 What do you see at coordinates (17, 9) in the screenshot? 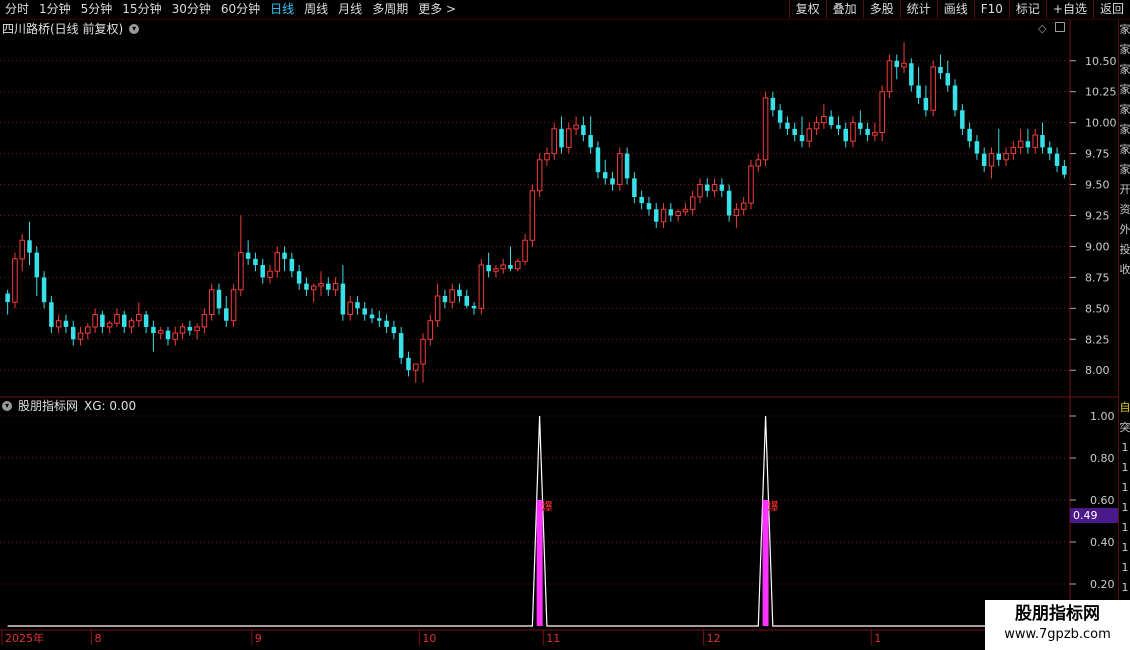
I see `period-tab-0: 分时` at bounding box center [17, 9].